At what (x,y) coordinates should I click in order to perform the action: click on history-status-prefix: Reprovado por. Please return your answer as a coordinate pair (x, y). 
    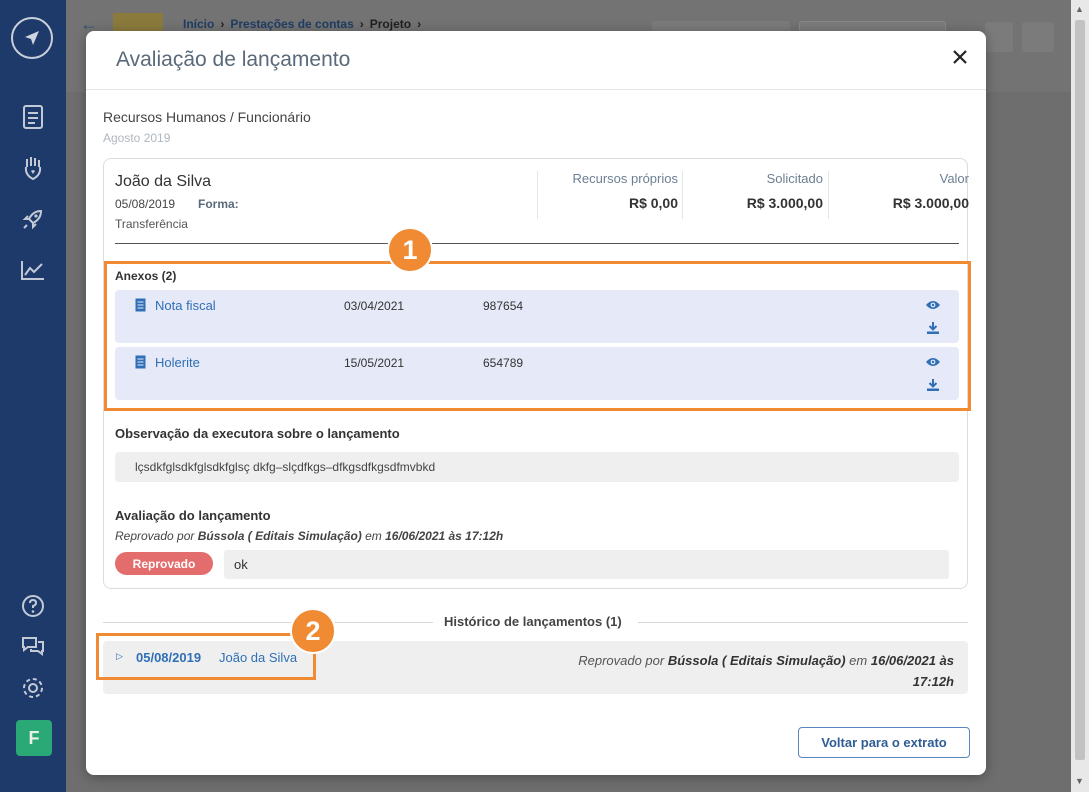
    Looking at the image, I should click on (623, 660).